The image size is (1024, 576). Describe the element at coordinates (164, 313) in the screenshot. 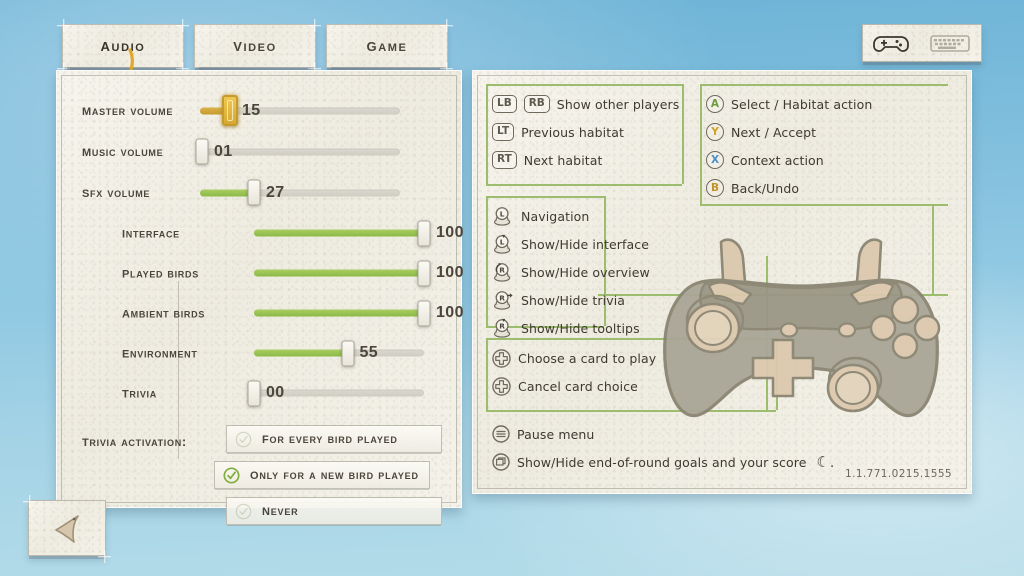

I see `slider-label: Ambient birds` at that location.